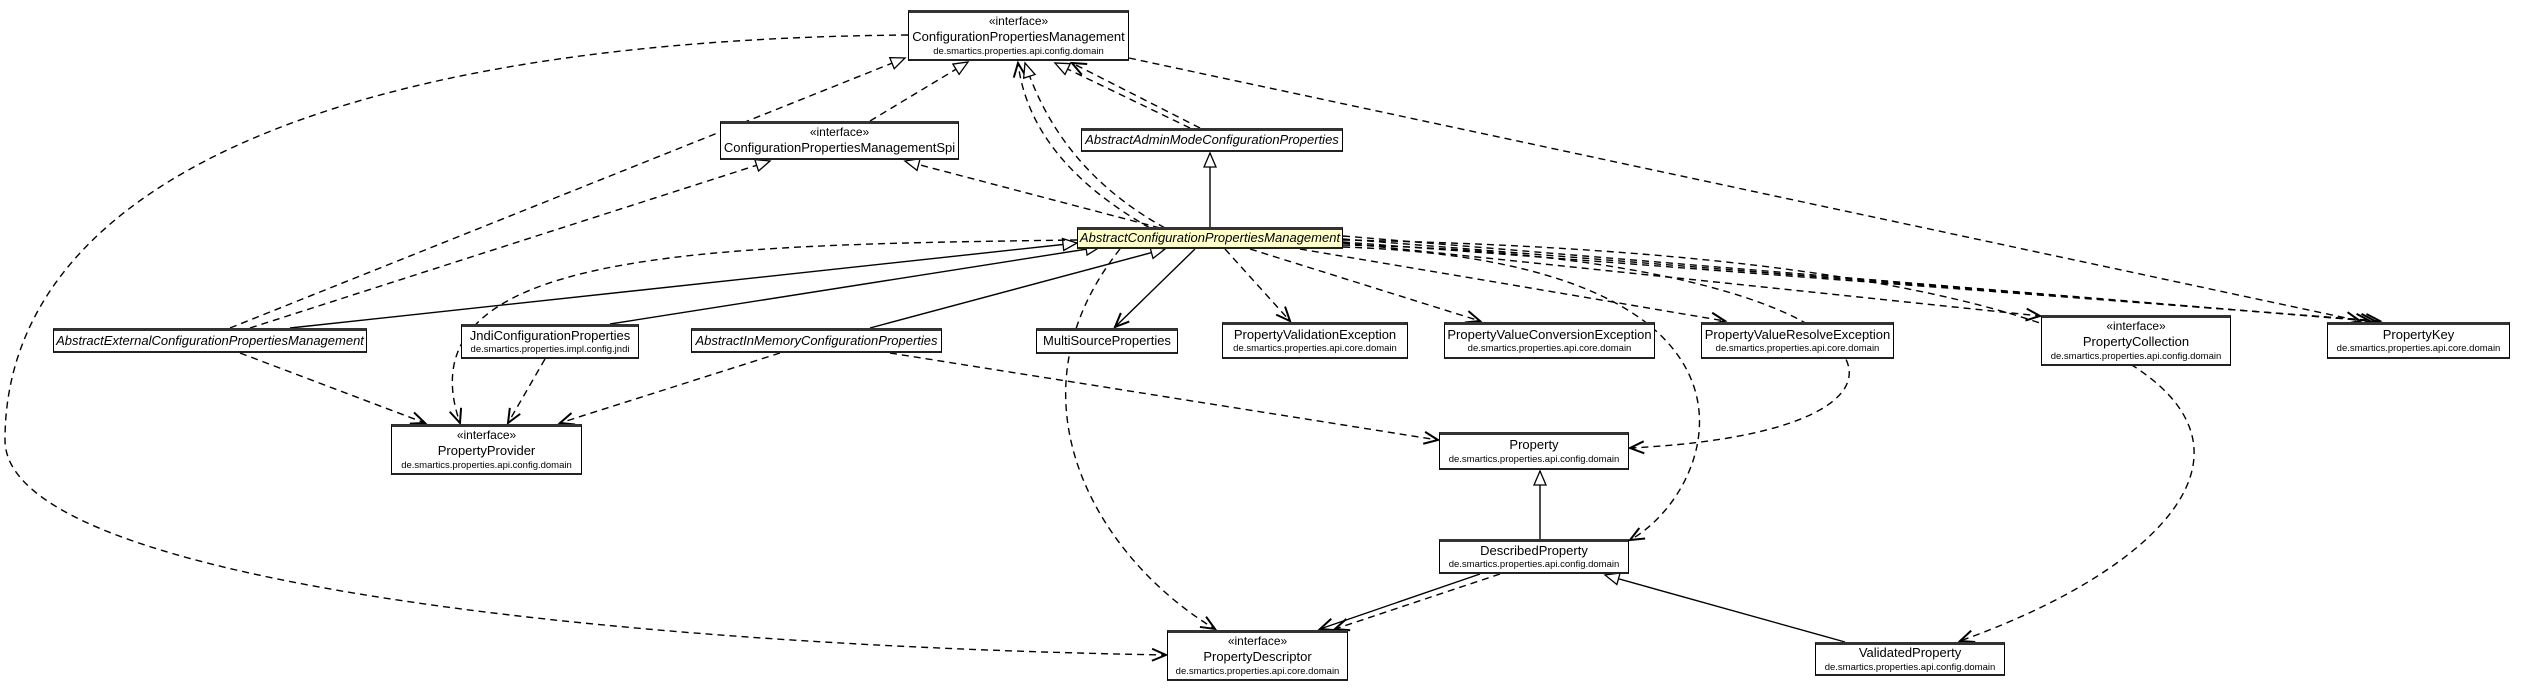 This screenshot has height=691, width=2524. I want to click on class-name: AbstractAdminModeConfigurationProperties, so click(1212, 140).